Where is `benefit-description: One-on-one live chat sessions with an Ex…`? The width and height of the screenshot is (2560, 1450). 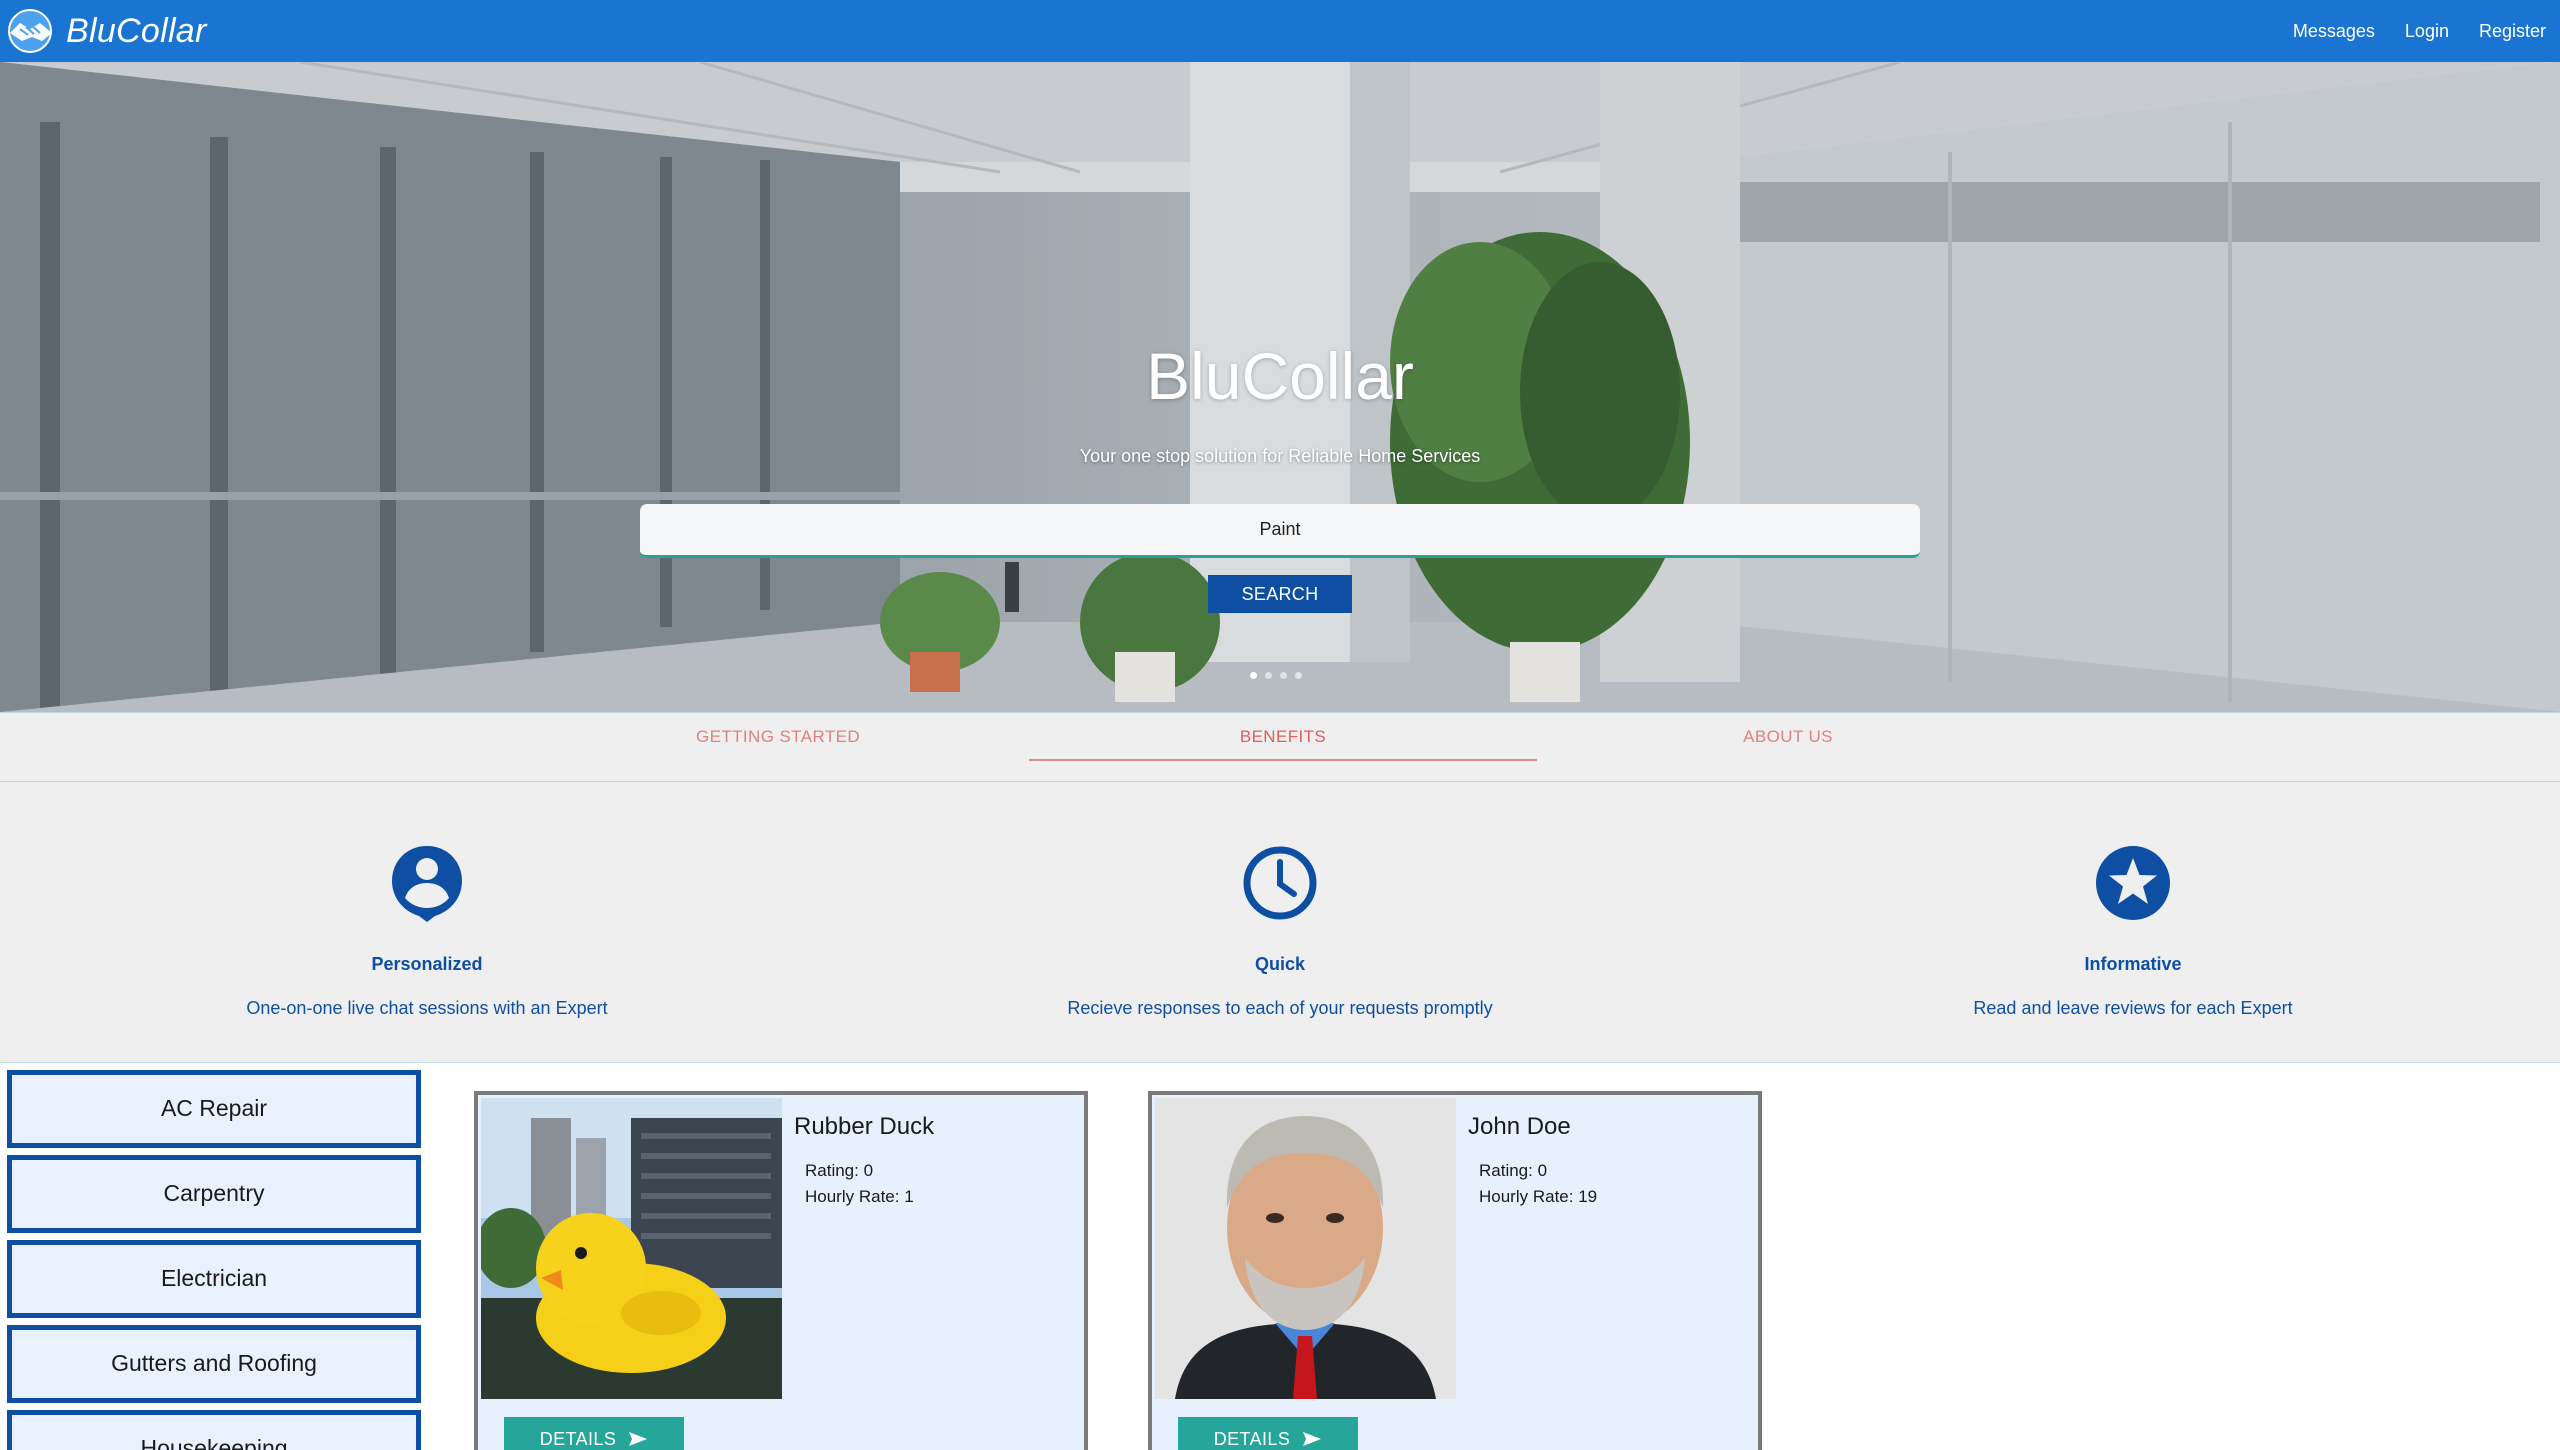
benefit-description: One-on-one live chat sessions with an Ex… is located at coordinates (427, 1008).